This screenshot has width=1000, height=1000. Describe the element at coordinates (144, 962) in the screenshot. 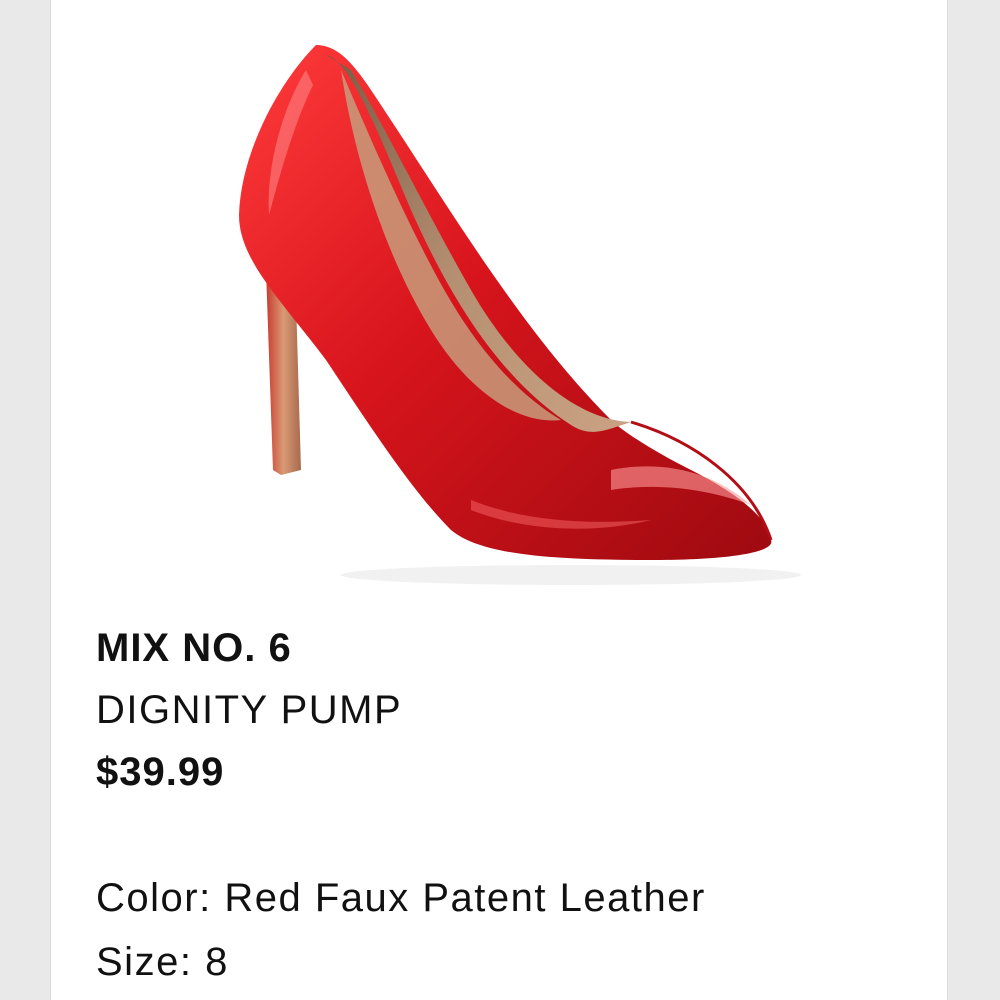

I see `size-label: Size:` at that location.